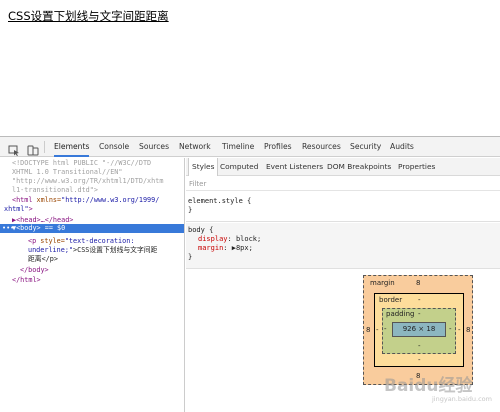 The width and height of the screenshot is (500, 412). I want to click on body-node: ▼<body> == $0, so click(39, 228).